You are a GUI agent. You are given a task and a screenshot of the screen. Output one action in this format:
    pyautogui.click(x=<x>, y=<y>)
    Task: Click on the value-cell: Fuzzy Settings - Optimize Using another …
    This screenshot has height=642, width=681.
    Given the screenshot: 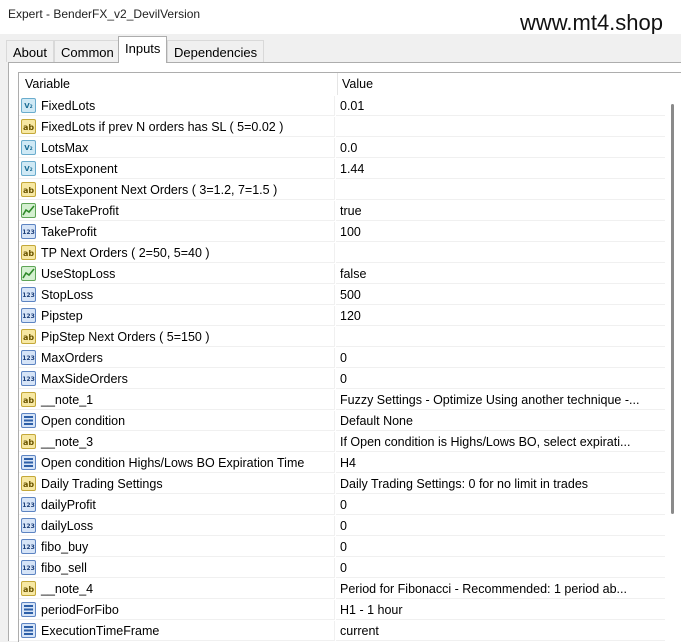 What is the action you would take?
    pyautogui.click(x=500, y=400)
    